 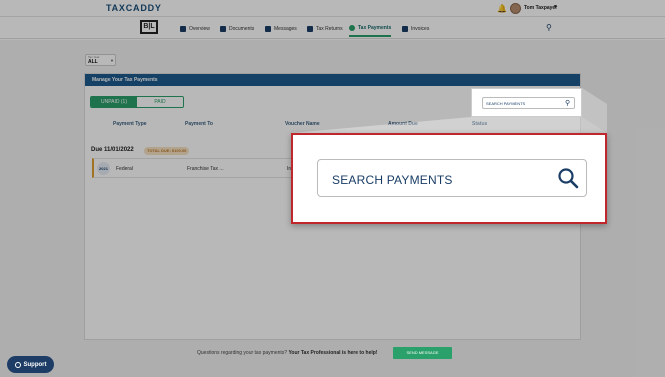 I want to click on taxcaddy-logo: TAXCADDY, so click(x=134, y=8).